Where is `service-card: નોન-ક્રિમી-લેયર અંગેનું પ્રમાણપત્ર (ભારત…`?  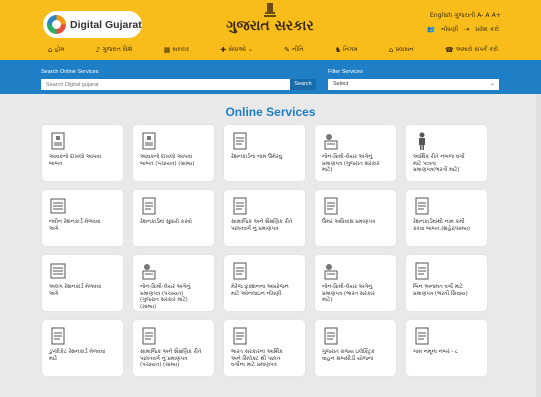 service-card: નોન-ક્રિમી-લેયર અંગેનું પ્રમાણપત્ર (ભારત… is located at coordinates (355, 283).